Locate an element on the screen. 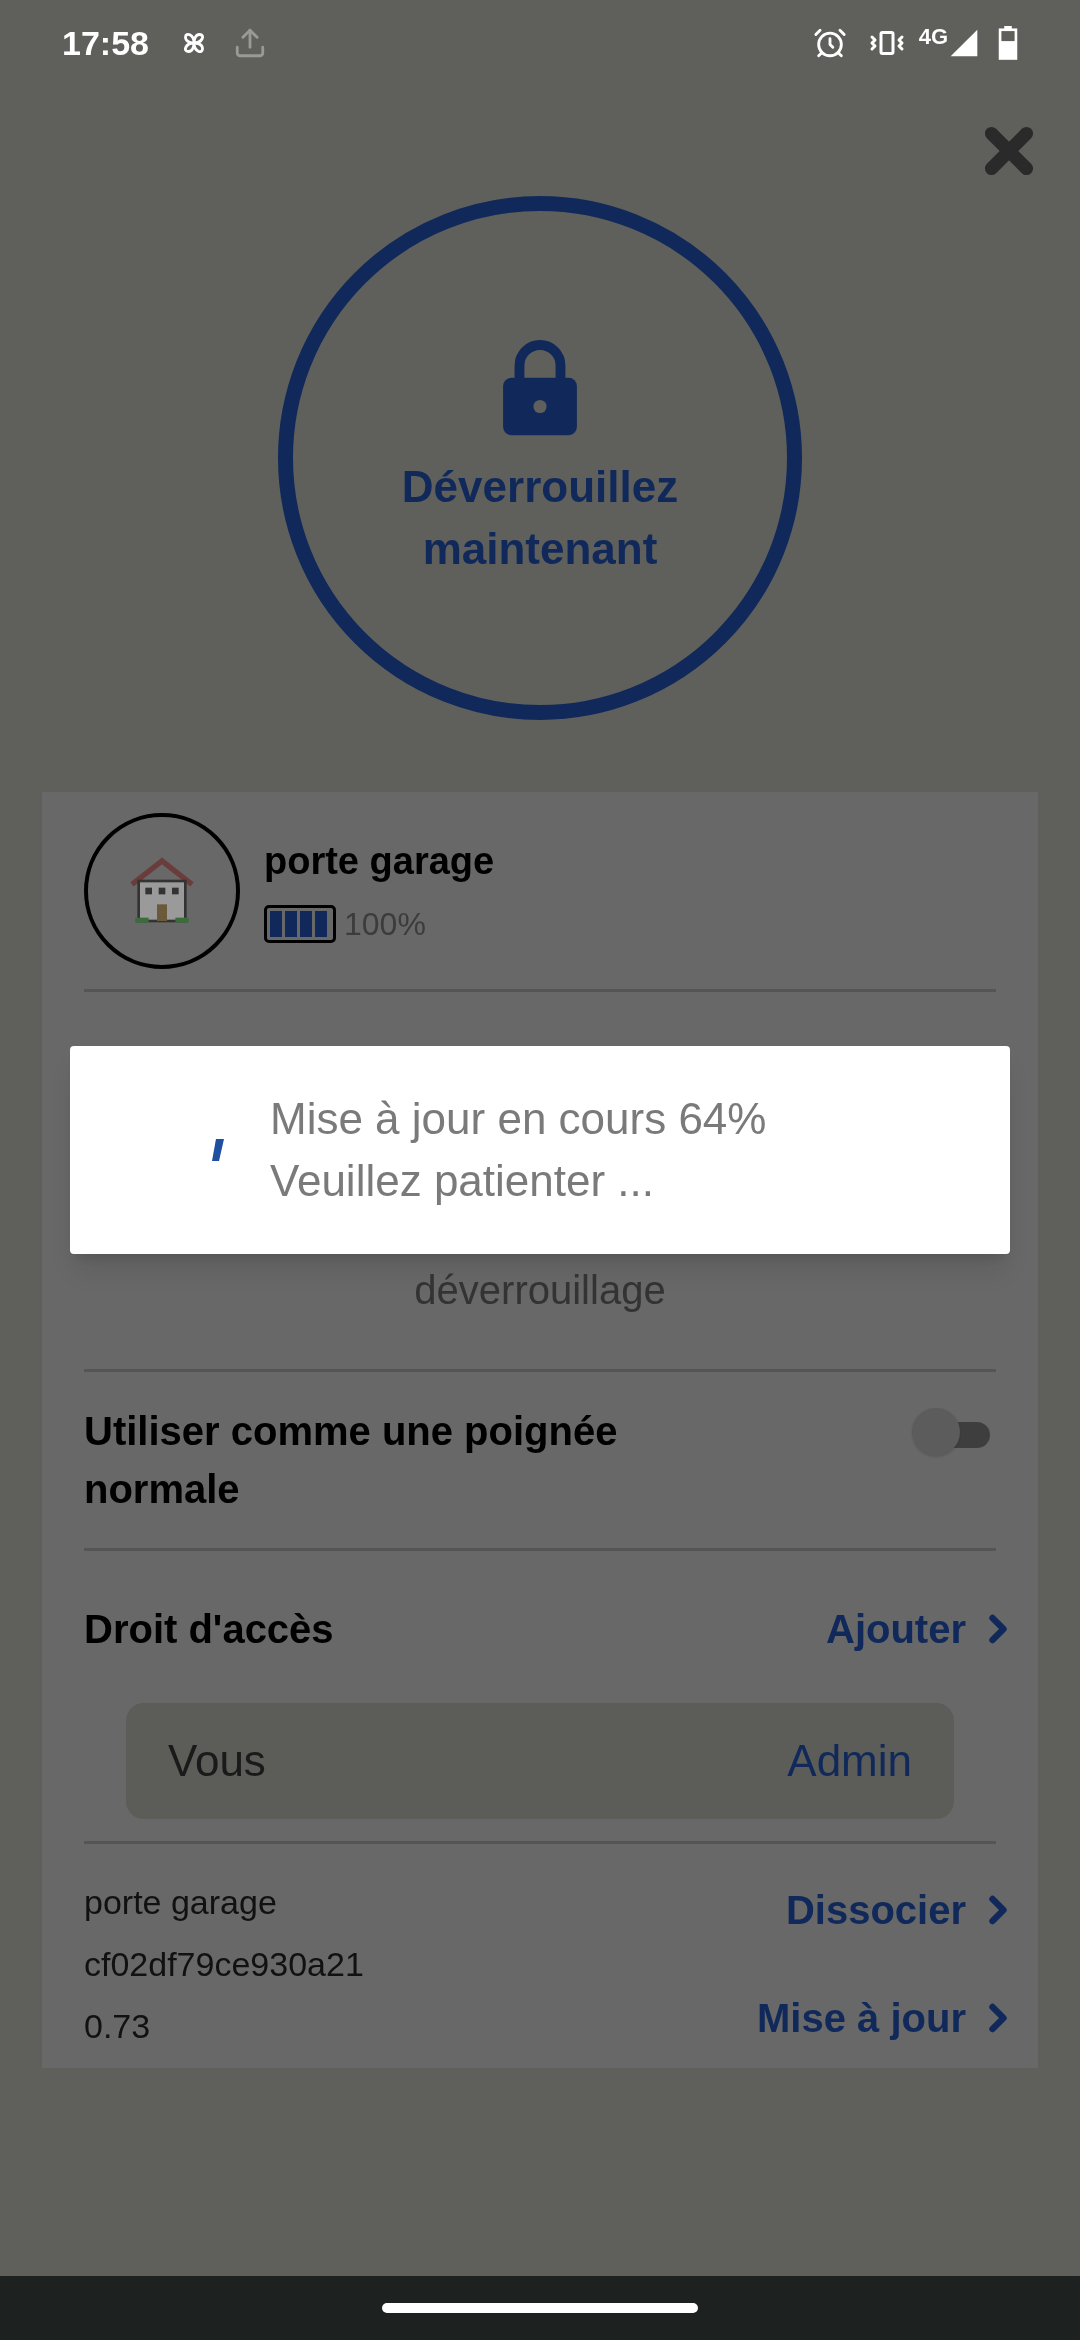  dialog-message: Mise à jour en cours 64% is located at coordinates (518, 1119).